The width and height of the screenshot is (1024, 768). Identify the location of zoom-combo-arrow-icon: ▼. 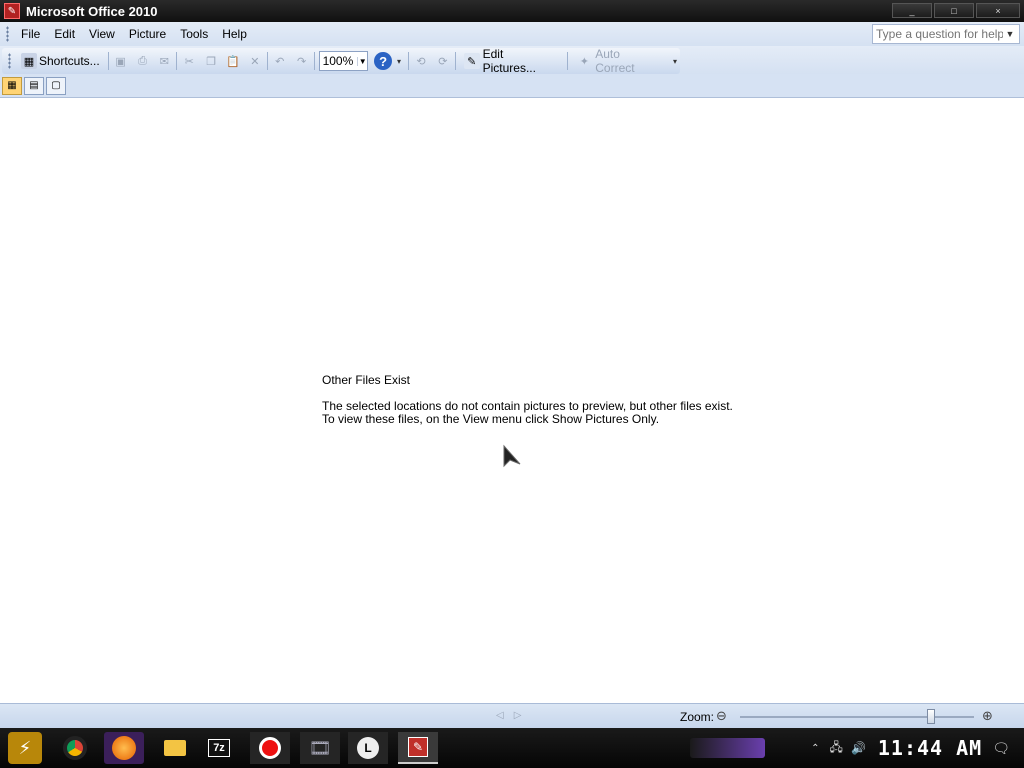
(362, 61).